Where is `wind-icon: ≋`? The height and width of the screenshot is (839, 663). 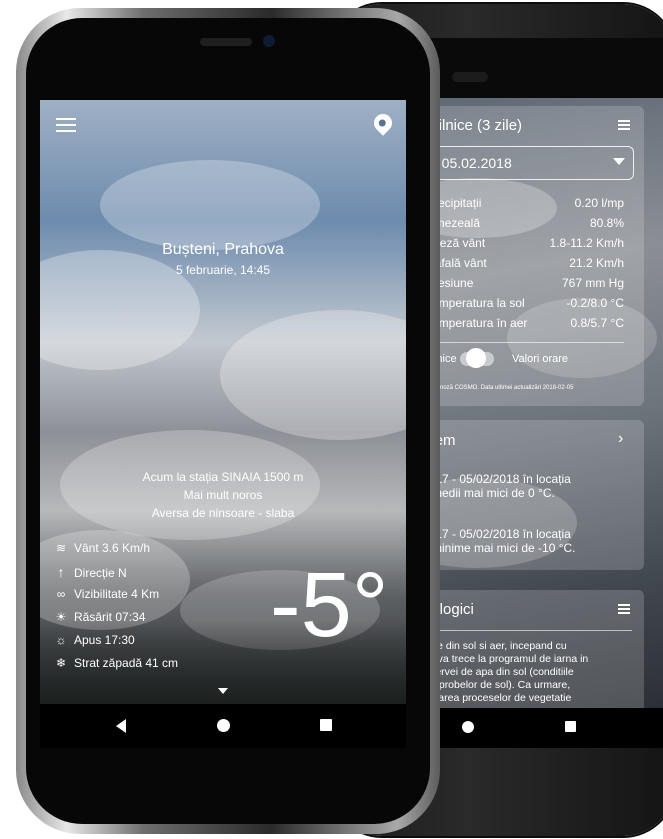
wind-icon: ≋ is located at coordinates (61, 548).